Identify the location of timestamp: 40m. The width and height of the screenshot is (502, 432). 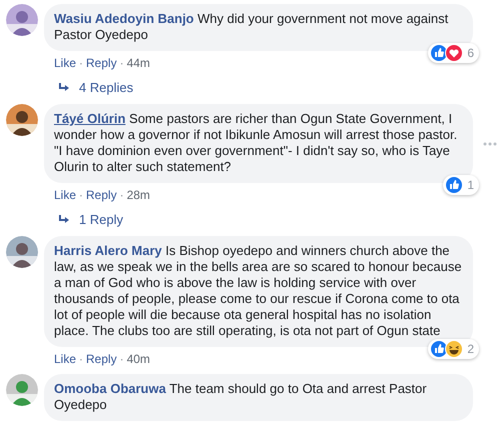
(138, 359).